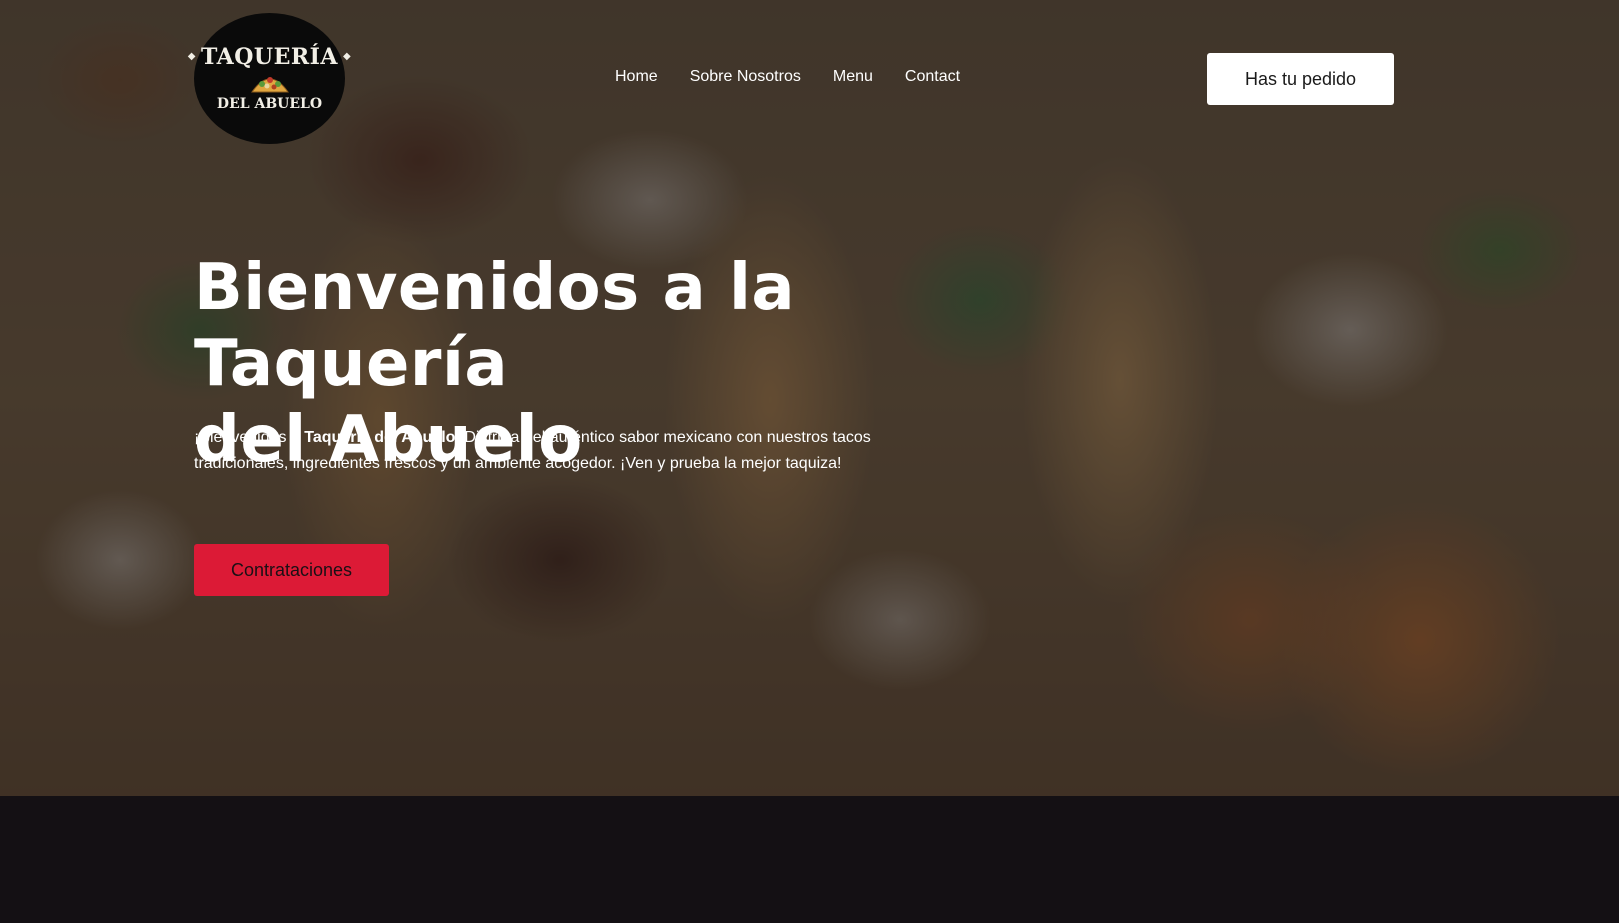 This screenshot has height=923, width=1619. I want to click on logo-top-text: TAQUERÍA, so click(269, 57).